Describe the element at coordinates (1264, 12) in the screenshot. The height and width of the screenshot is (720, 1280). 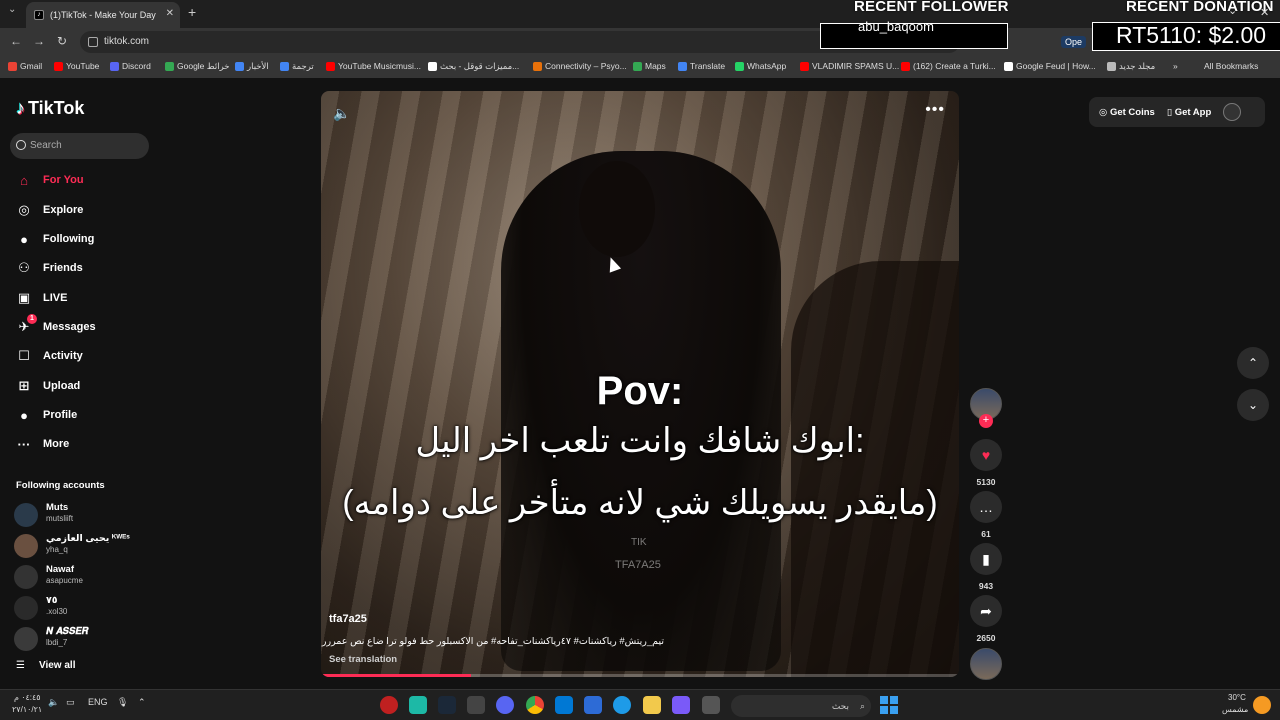
I see `window-close-icon: ✕` at that location.